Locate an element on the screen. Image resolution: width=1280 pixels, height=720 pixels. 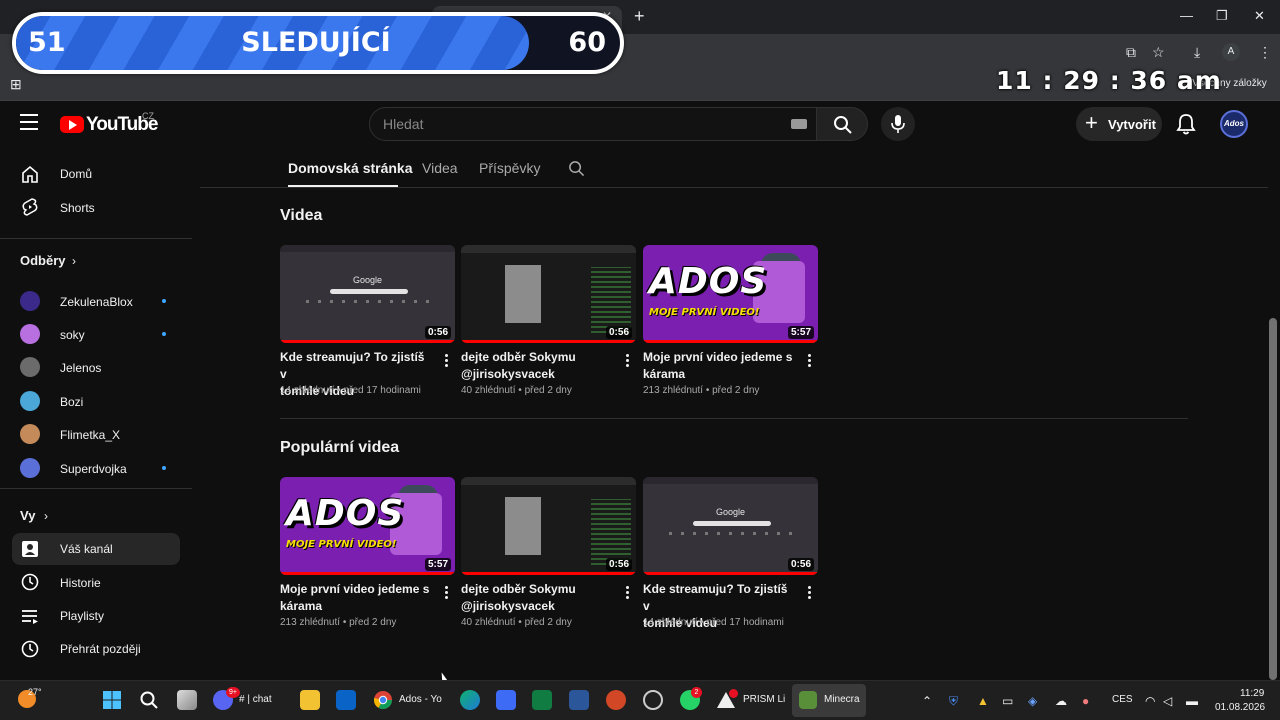
prism-window-label: PRISM Li is located at coordinates (764, 699).